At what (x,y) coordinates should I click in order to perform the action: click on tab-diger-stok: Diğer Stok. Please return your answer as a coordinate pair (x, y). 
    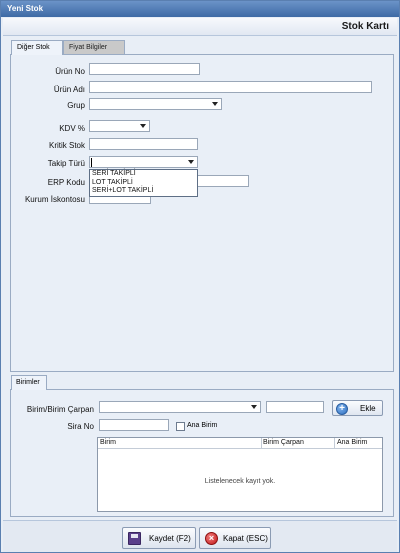
    Looking at the image, I should click on (37, 47).